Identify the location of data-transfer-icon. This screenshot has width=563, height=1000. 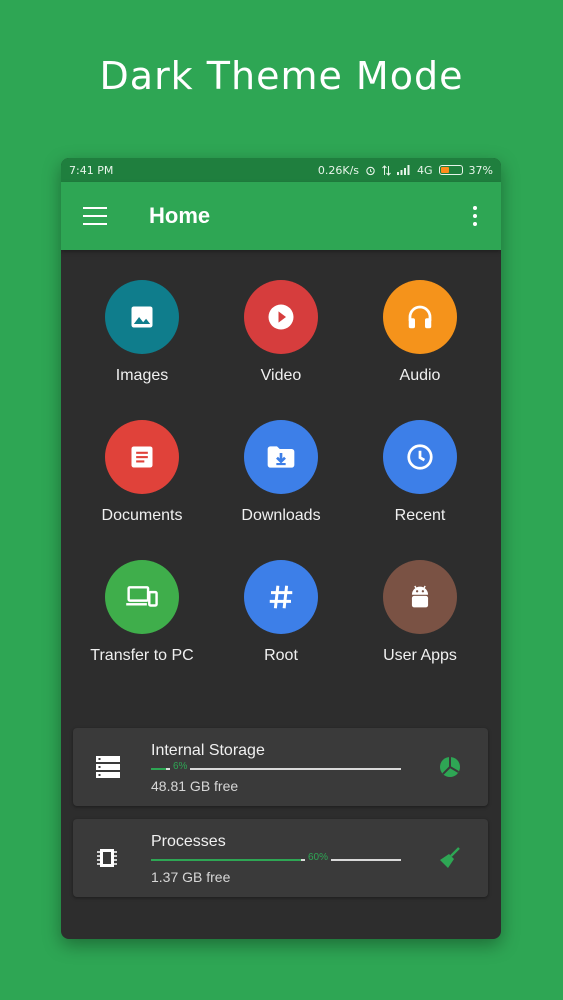
(386, 170).